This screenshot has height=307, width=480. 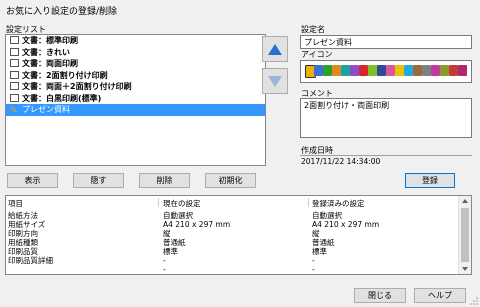 I want to click on settings-list-item: ✎ プレゼン資料, so click(x=135, y=110).